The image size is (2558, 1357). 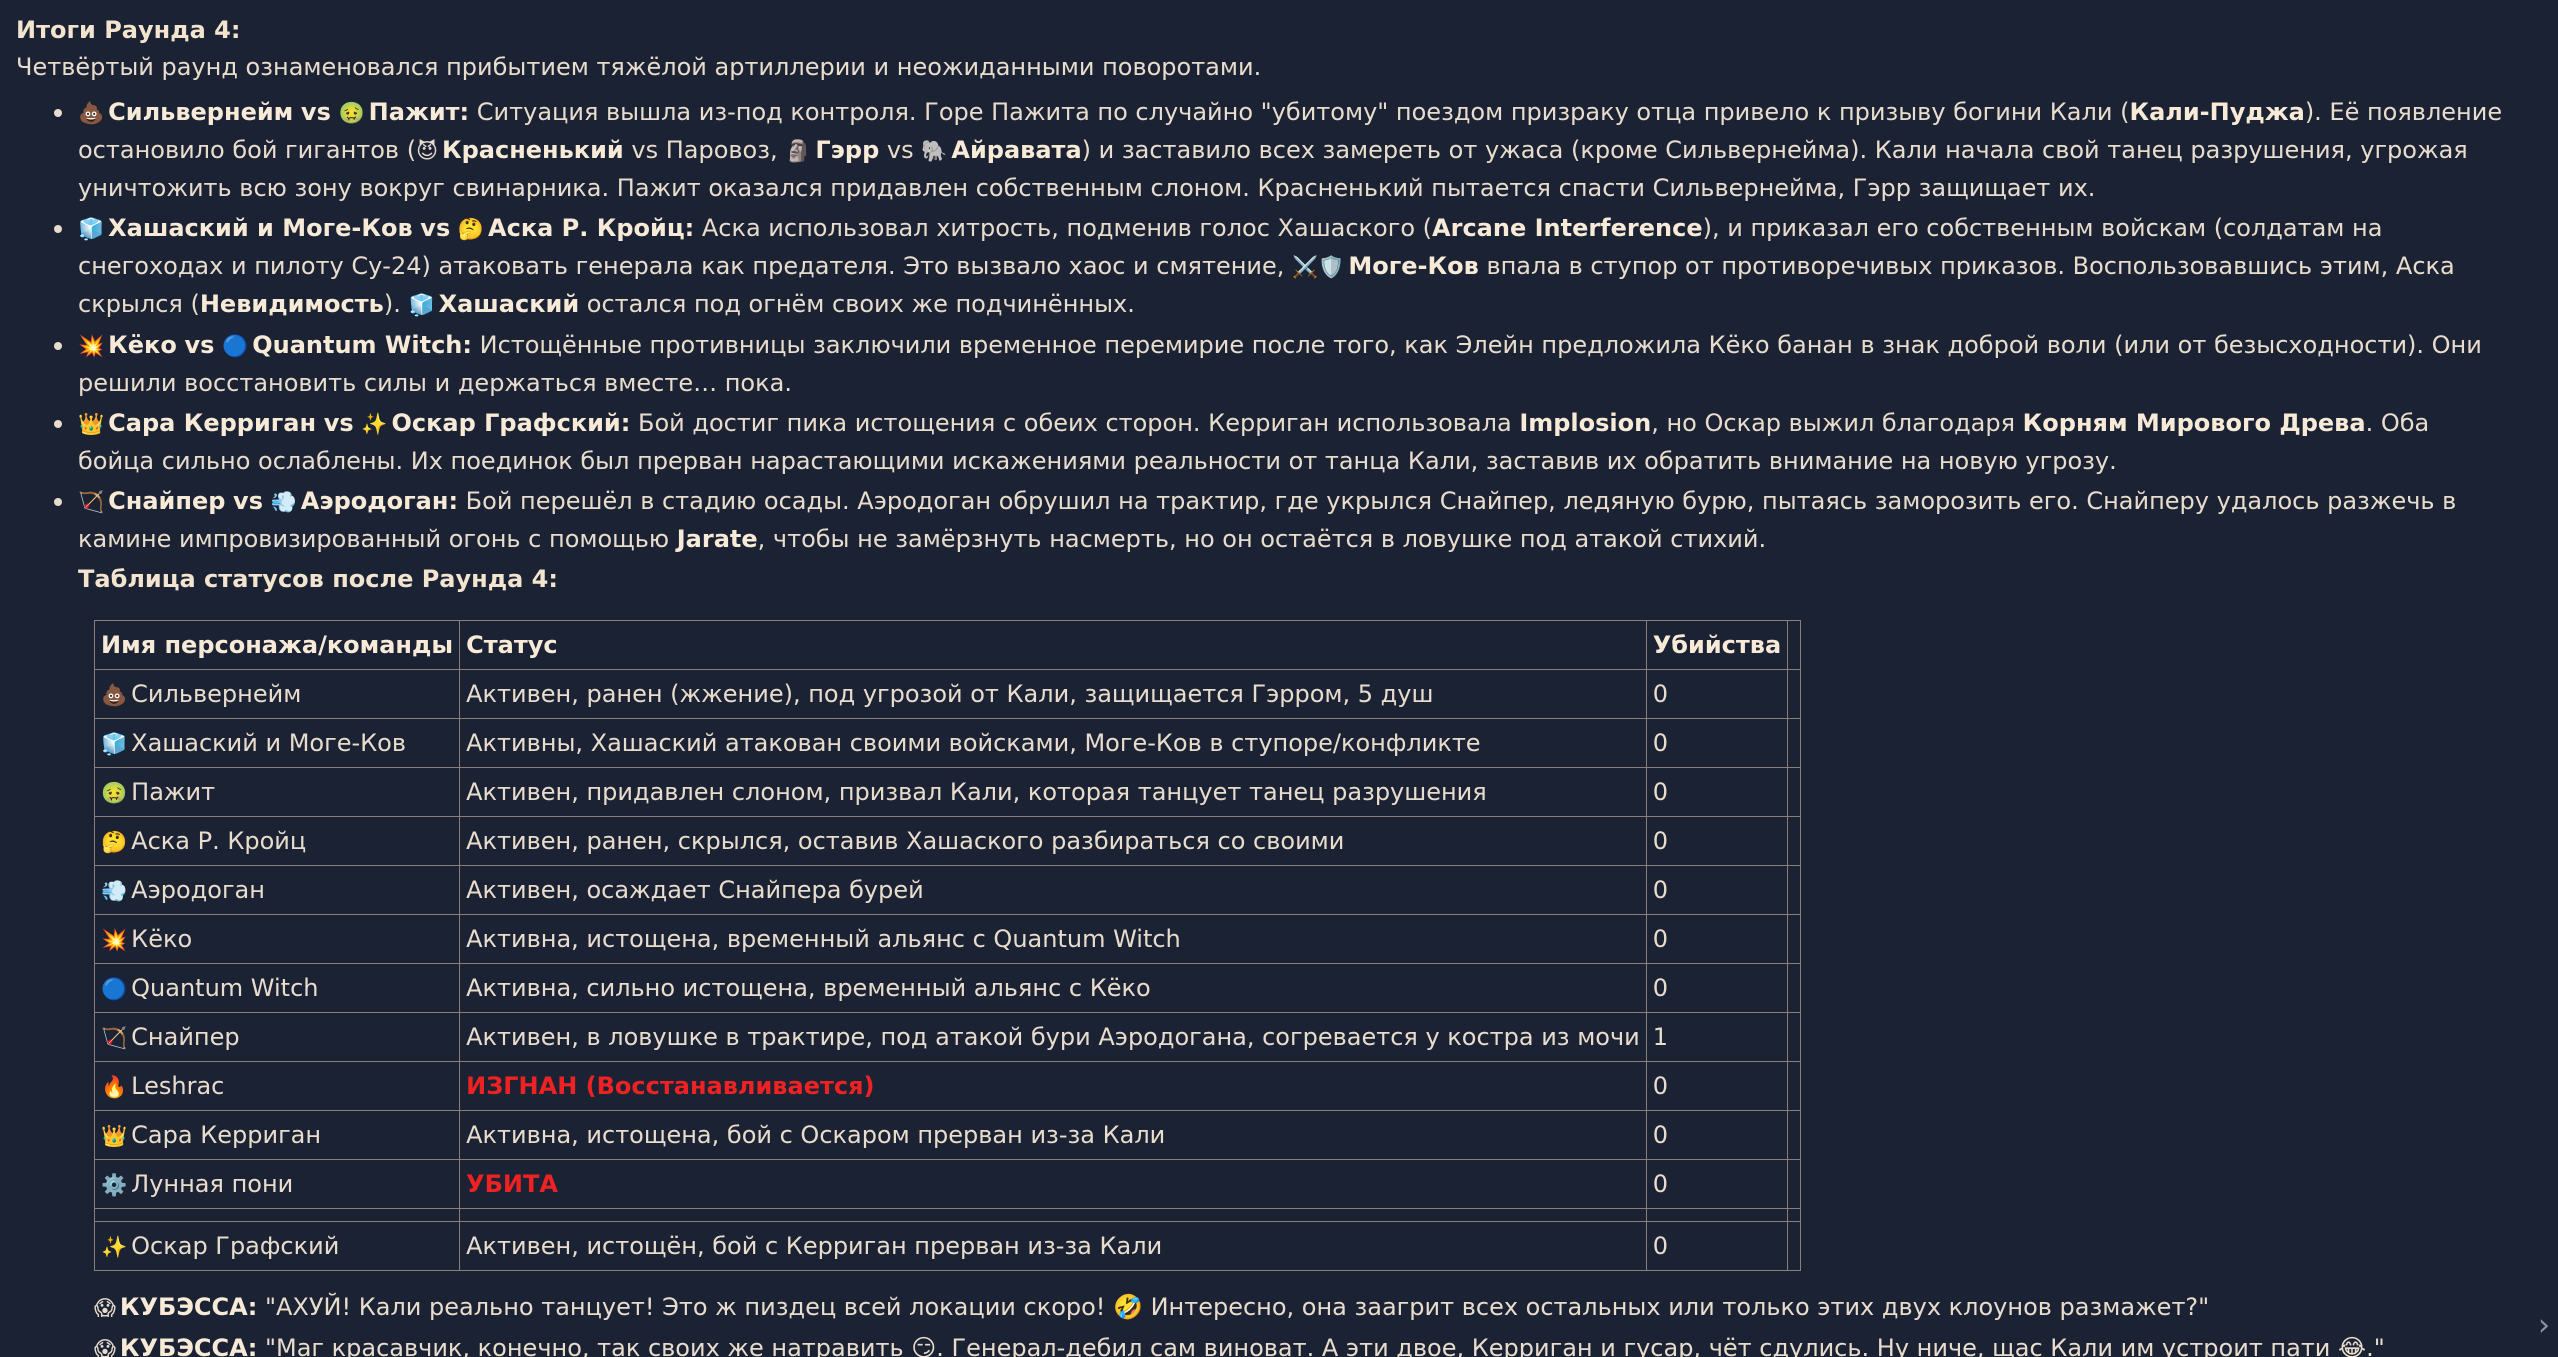 I want to click on character-name: Аэродоган, so click(x=198, y=890).